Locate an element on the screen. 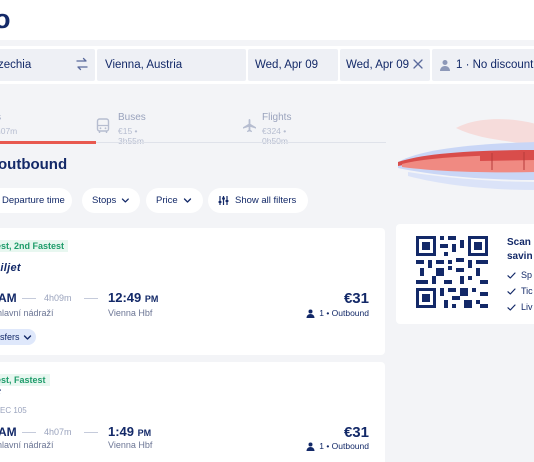 Image resolution: width=534 pixels, height=462 pixels. arrival-time-value: 12:49 is located at coordinates (125, 297).